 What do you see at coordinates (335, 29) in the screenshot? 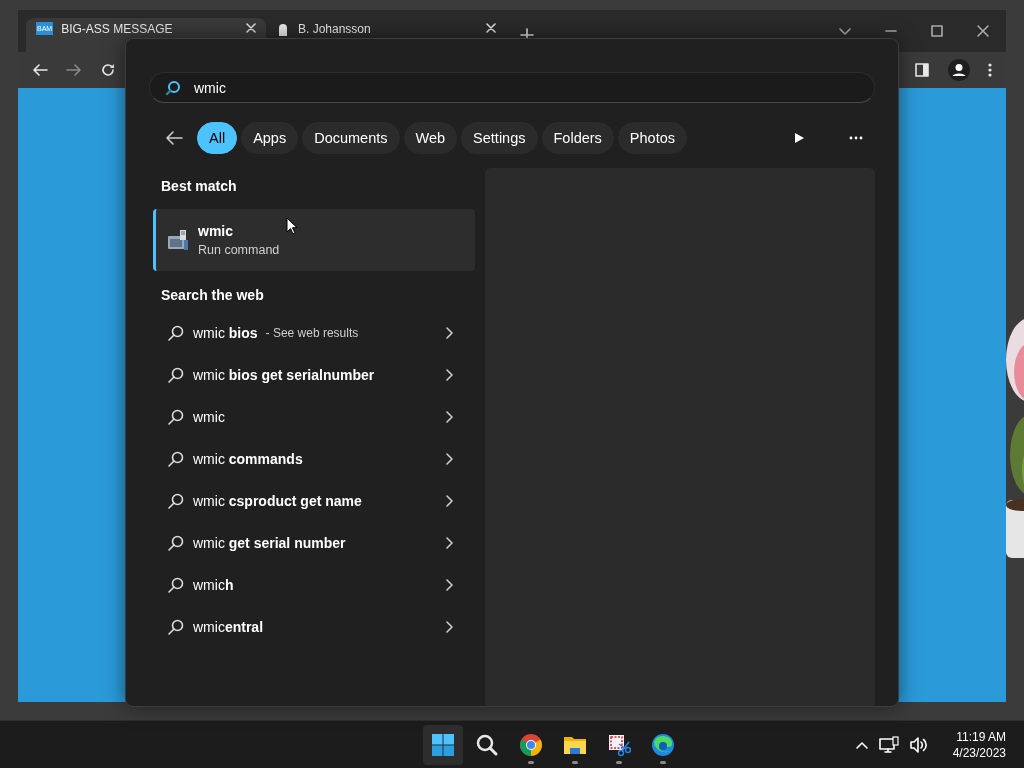
I see `tab-title: B. Johansson` at bounding box center [335, 29].